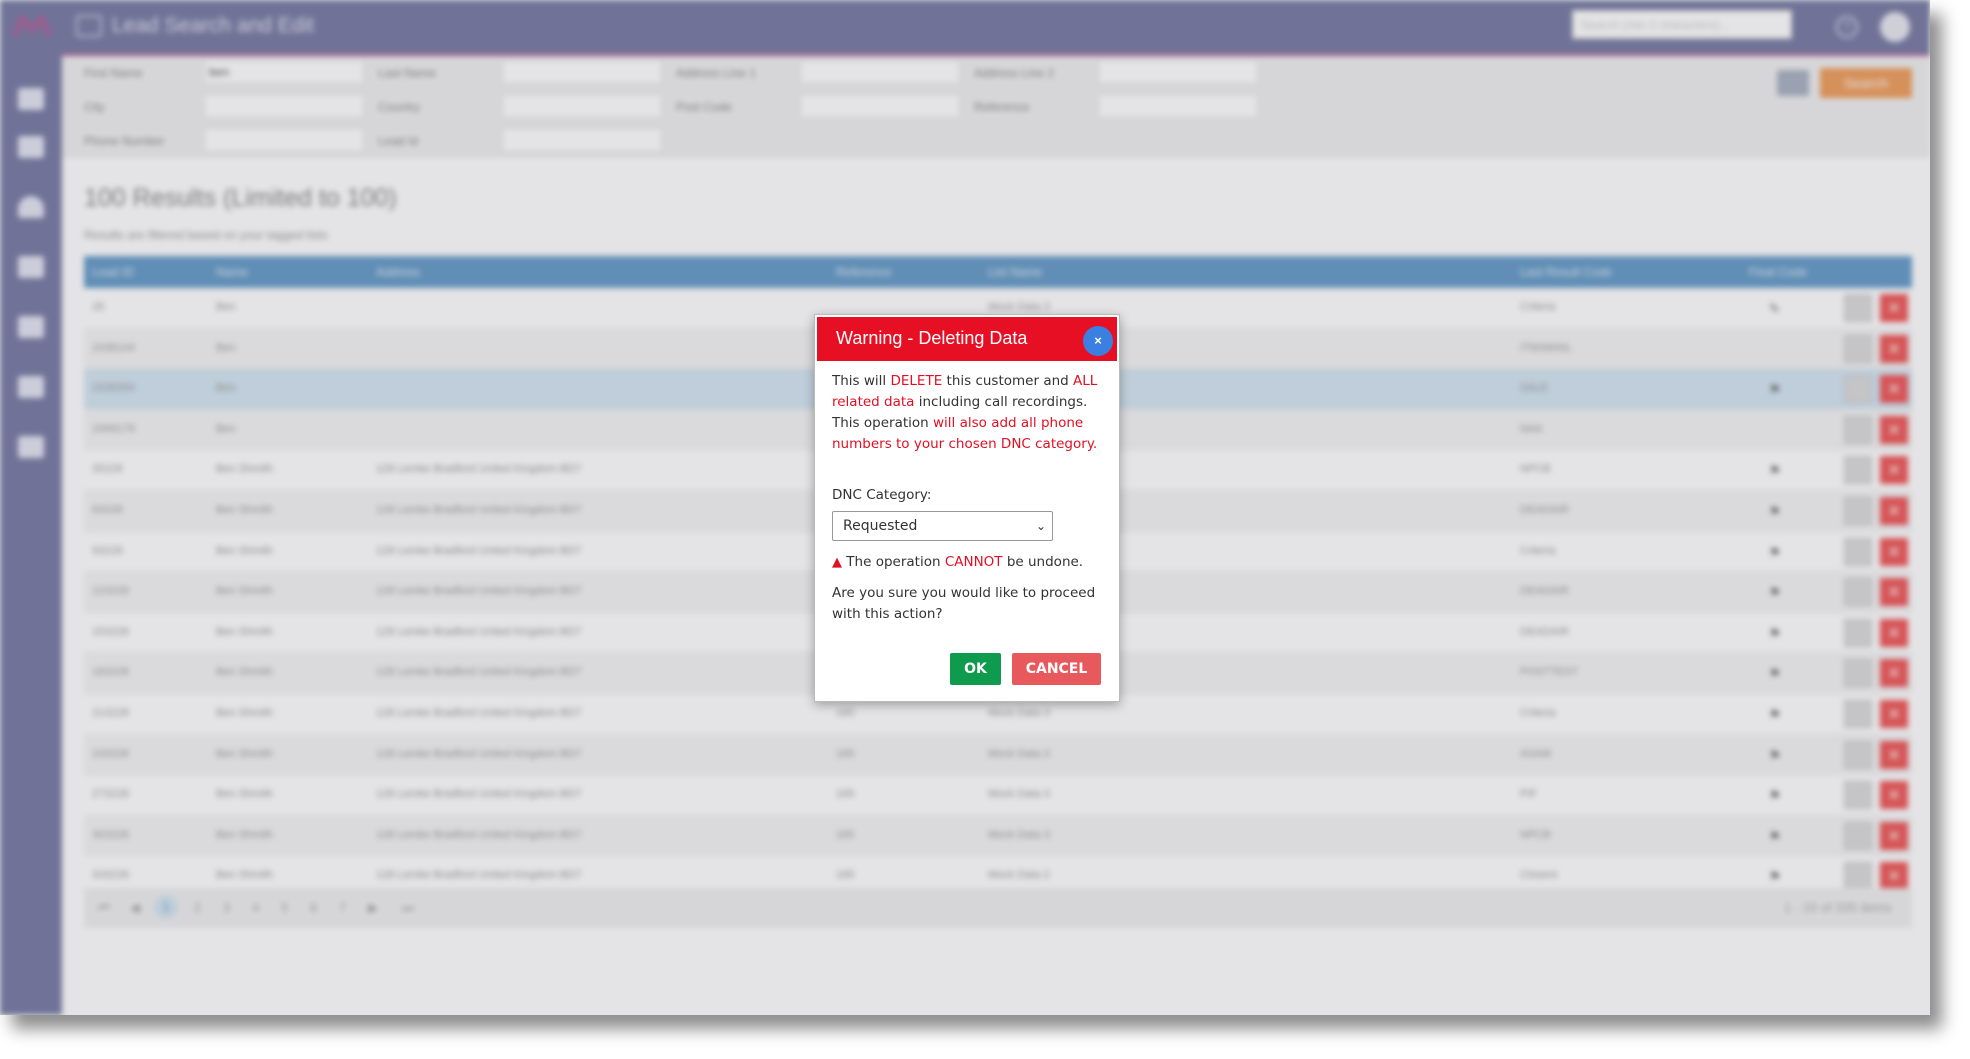 This screenshot has width=1970, height=1059. What do you see at coordinates (1056, 669) in the screenshot?
I see `cancel-button: CANCEL` at bounding box center [1056, 669].